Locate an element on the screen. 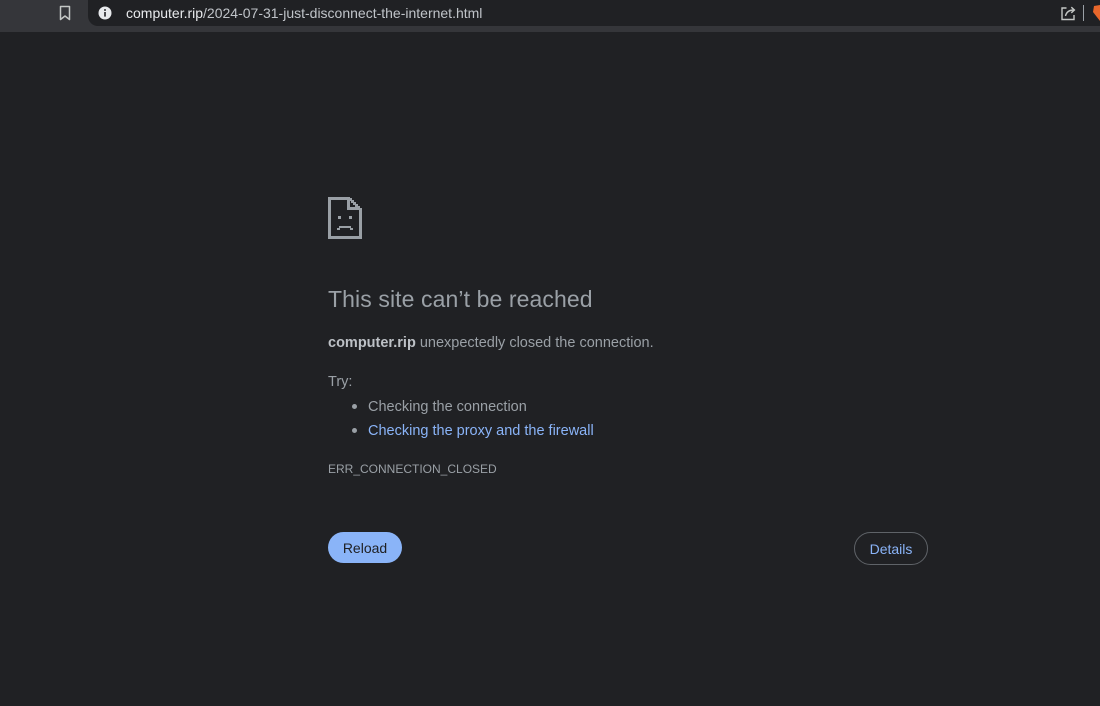  url-host: computer.rip is located at coordinates (165, 13).